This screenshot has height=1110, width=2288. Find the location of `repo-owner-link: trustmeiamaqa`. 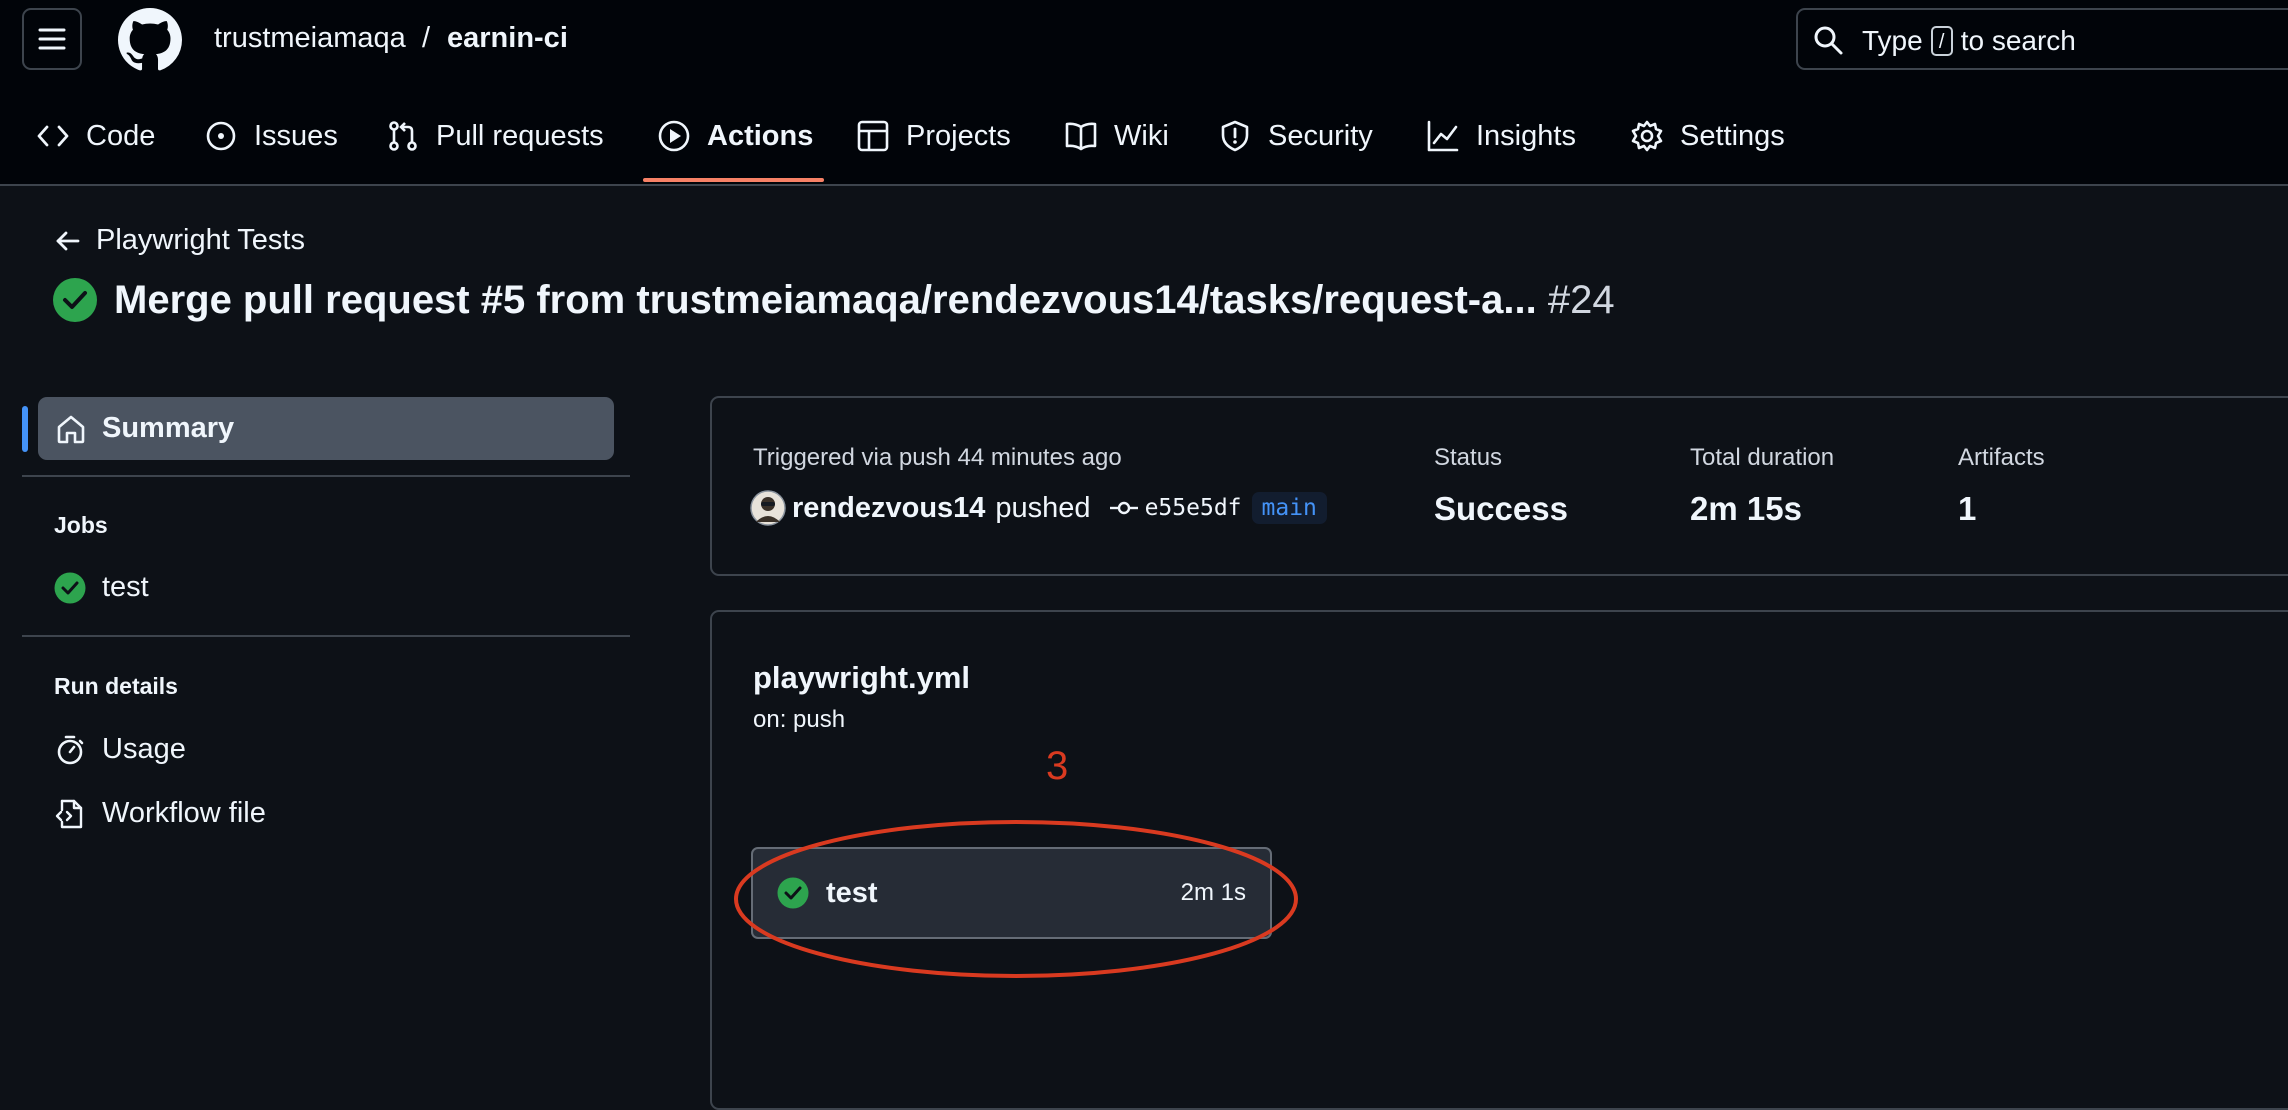

repo-owner-link: trustmeiamaqa is located at coordinates (310, 38).